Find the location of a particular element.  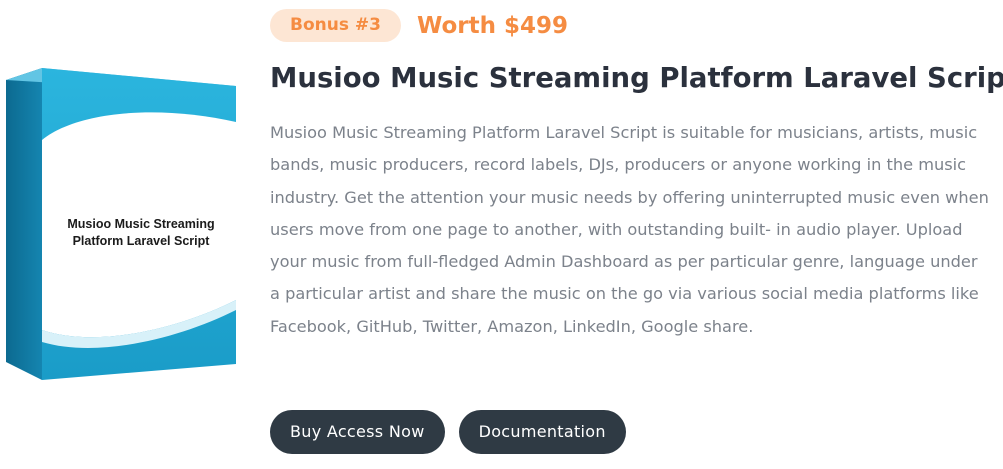

documentation-button: Documentation is located at coordinates (542, 432).